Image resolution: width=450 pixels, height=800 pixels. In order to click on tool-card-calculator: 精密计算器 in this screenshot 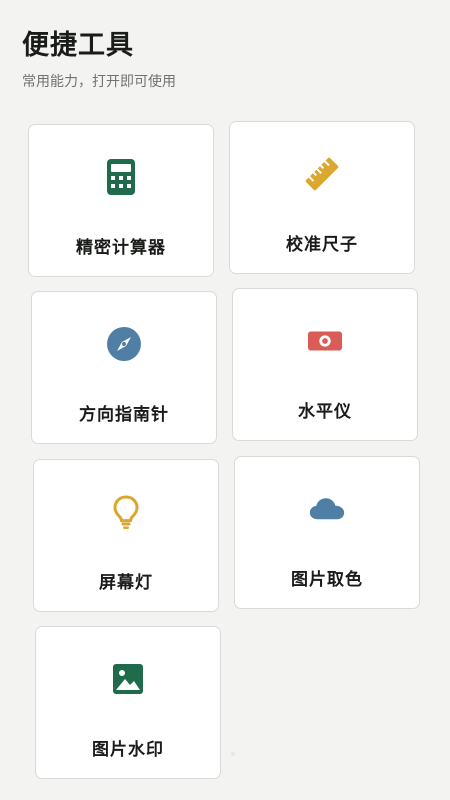, I will do `click(121, 200)`.